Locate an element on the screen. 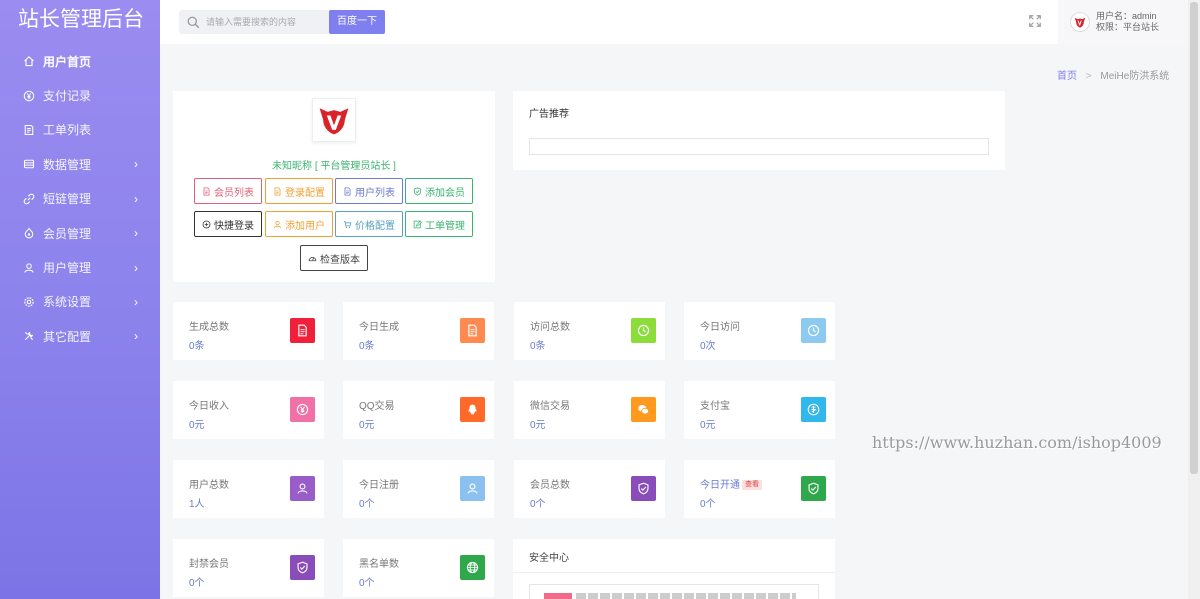 This screenshot has height=599, width=1200. quick-button-label: 用户列表 is located at coordinates (375, 193).